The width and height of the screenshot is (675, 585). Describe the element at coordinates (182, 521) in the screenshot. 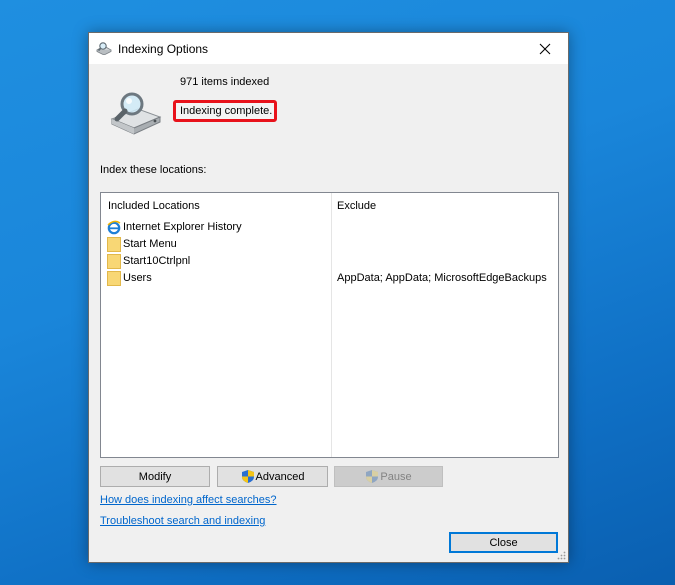

I see `troubleshoot-link: Troubleshoot search and indexing` at that location.